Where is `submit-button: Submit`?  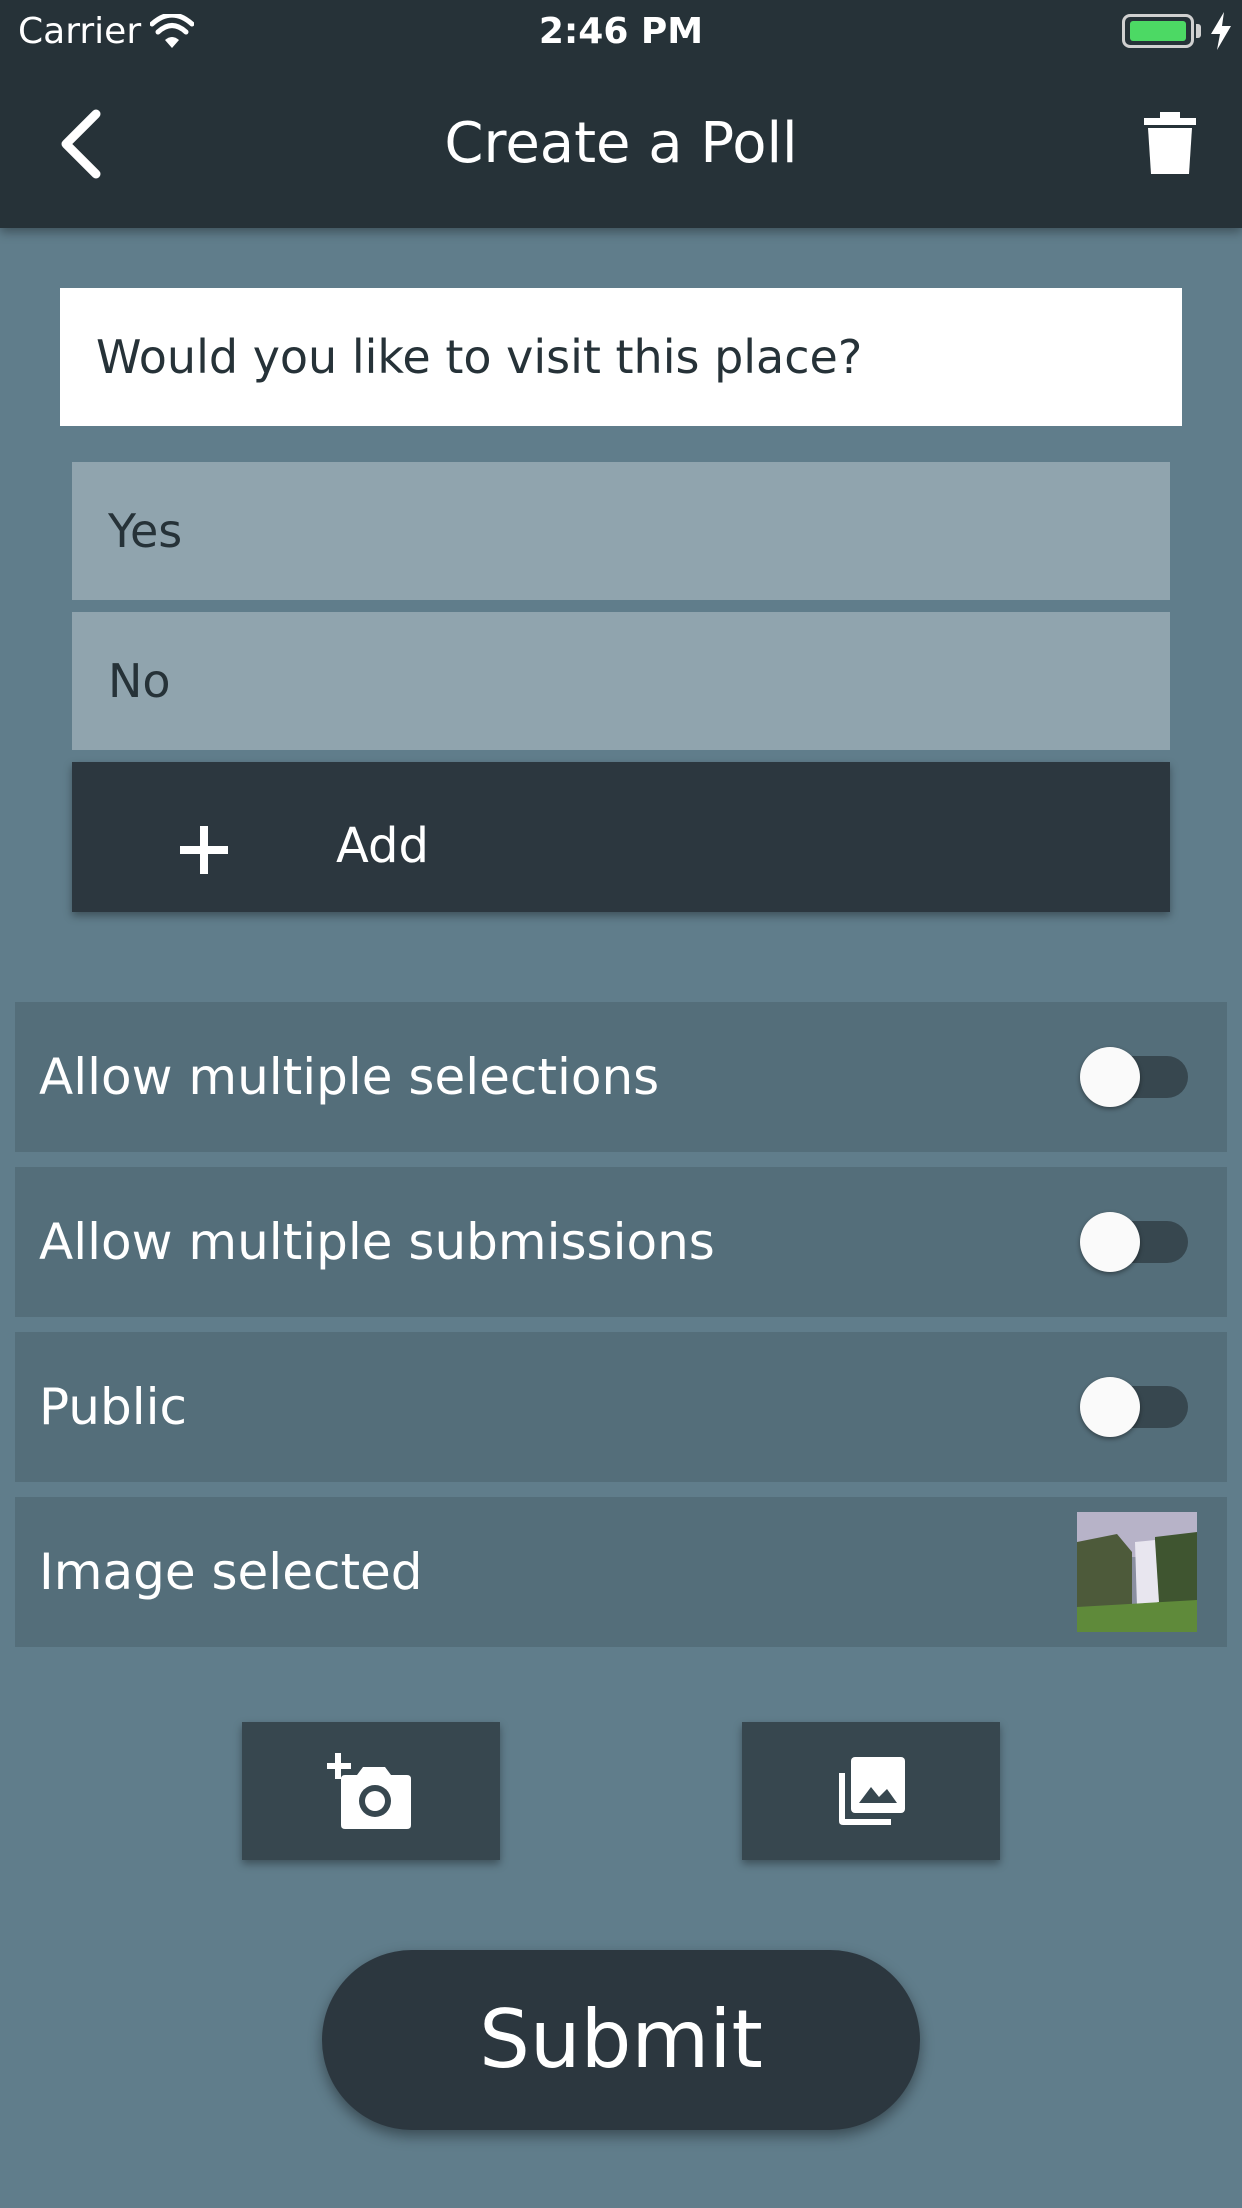
submit-button: Submit is located at coordinates (621, 2040).